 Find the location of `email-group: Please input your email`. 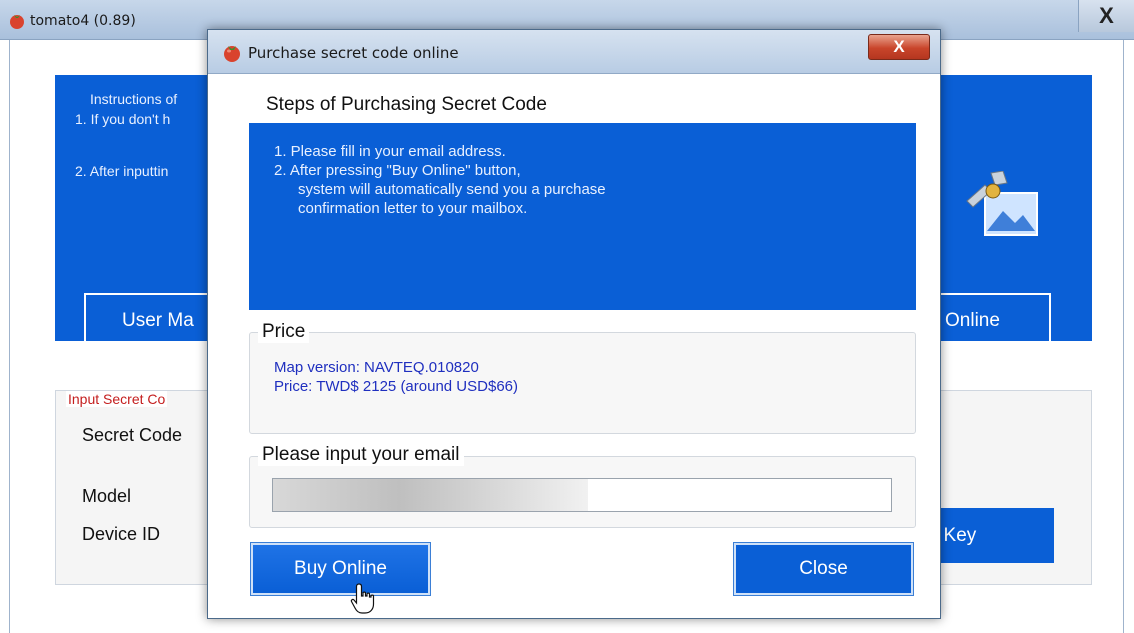

email-group: Please input your email is located at coordinates (582, 486).